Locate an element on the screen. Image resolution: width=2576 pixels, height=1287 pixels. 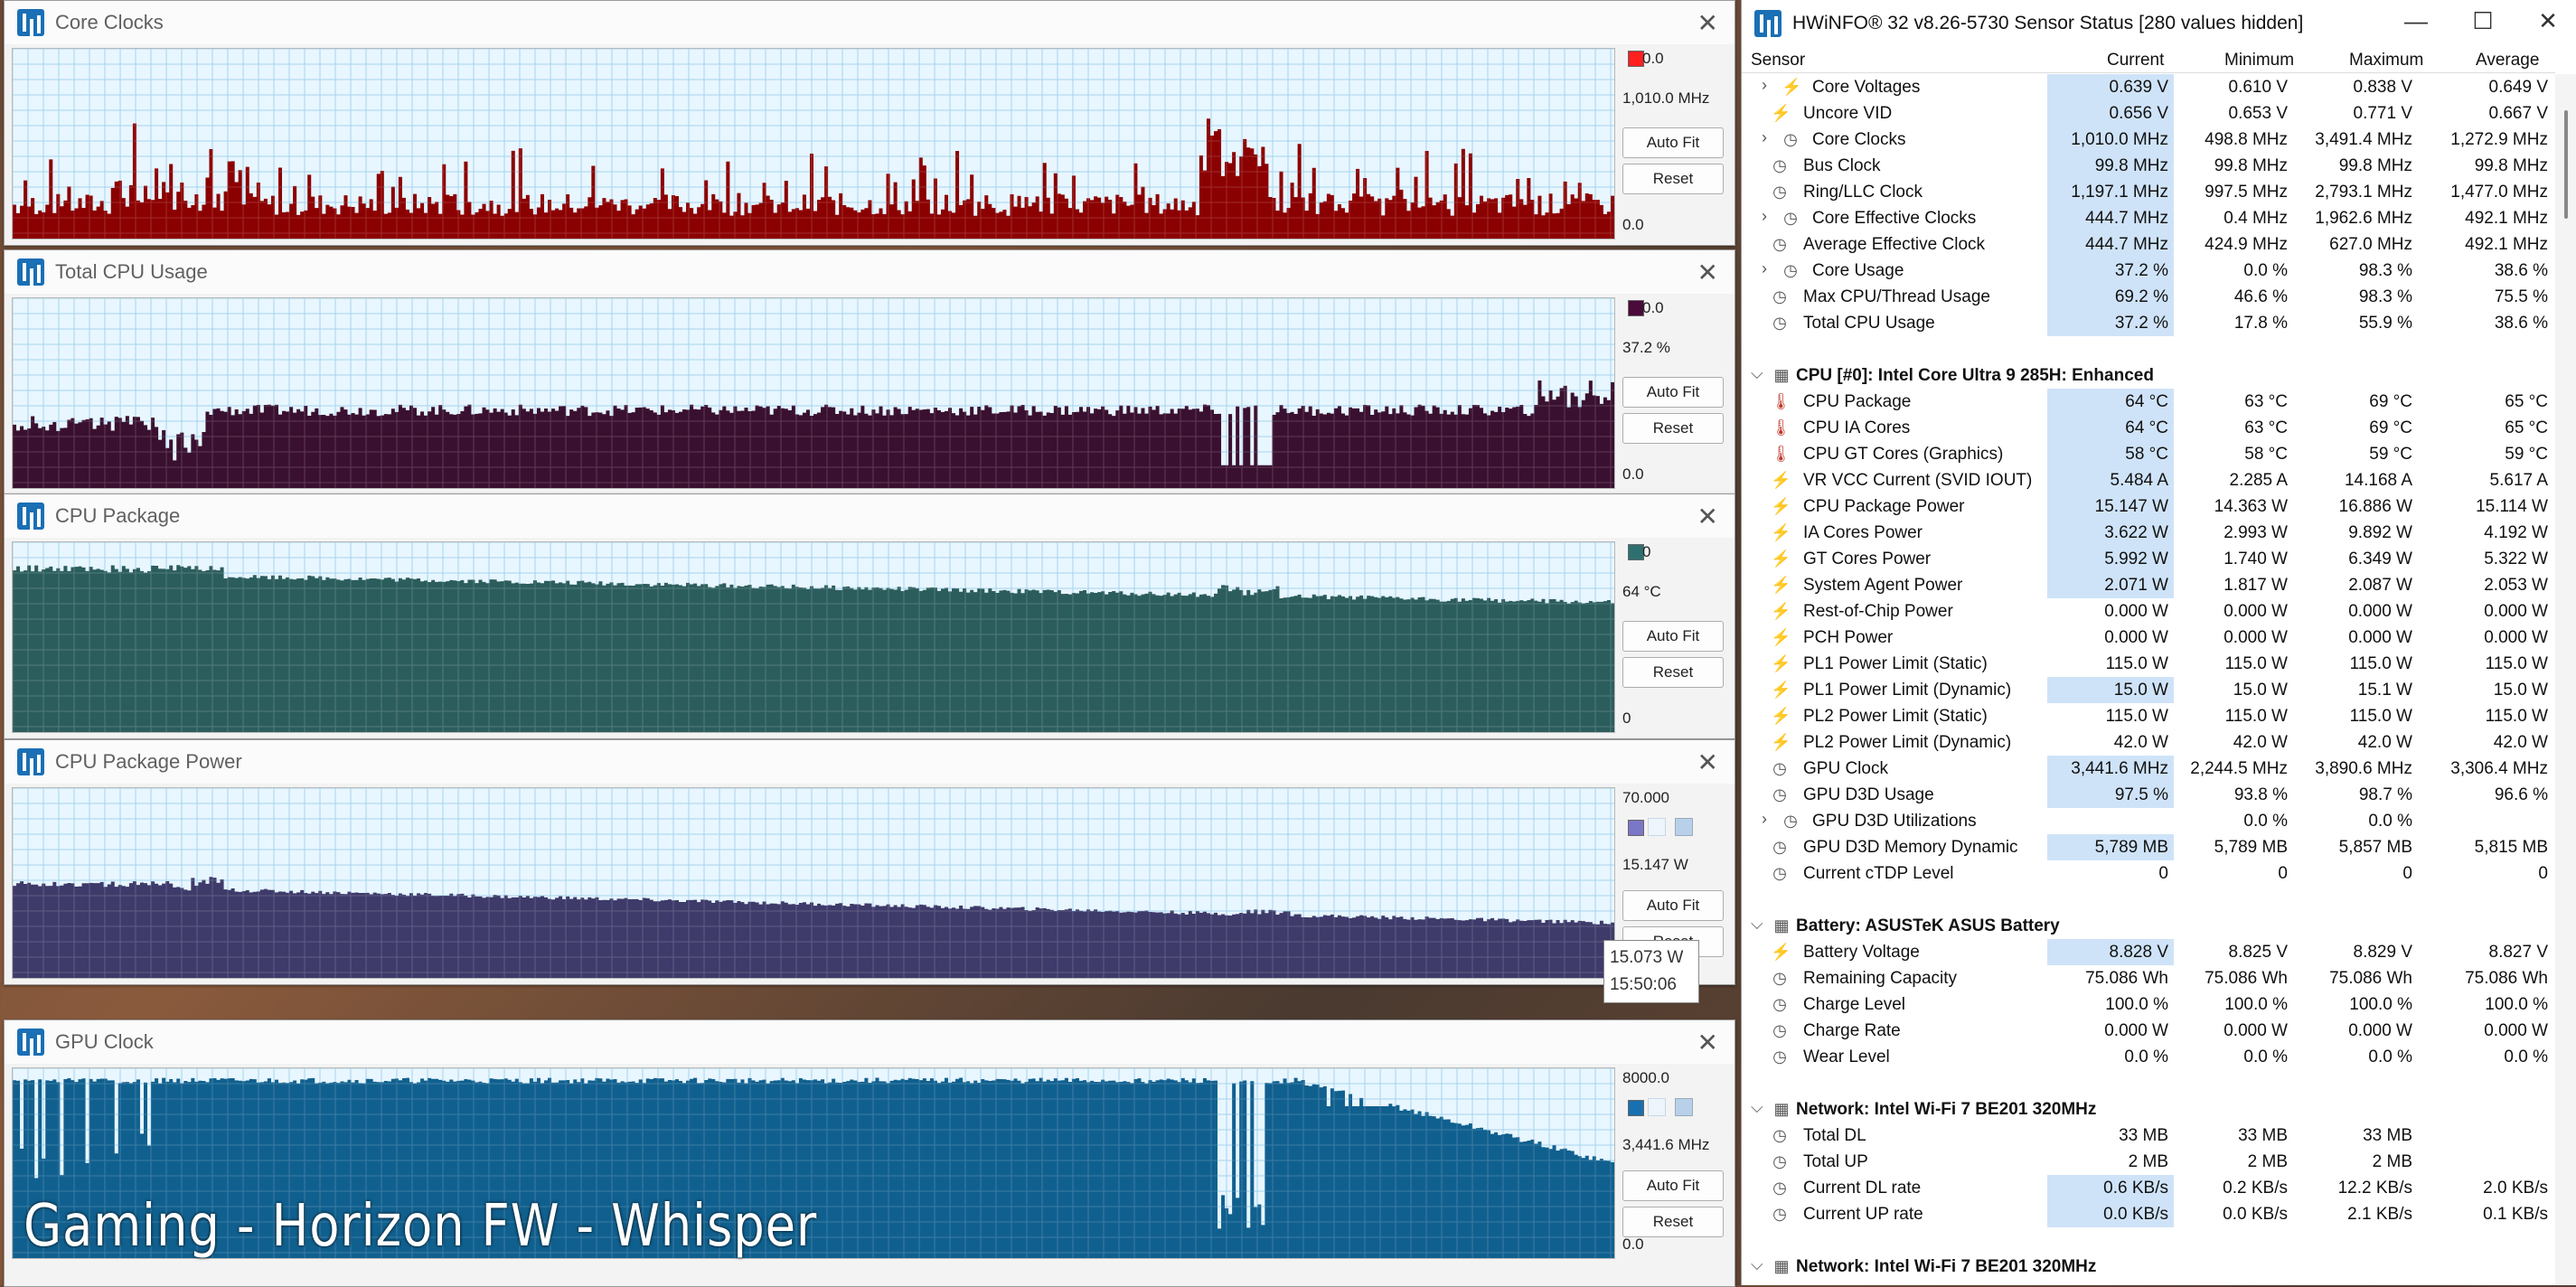
sensor-row: ◷ Total CPU Usage 37.2 % 17.8 % 55.9 % 38.6 % is located at coordinates (2149, 323).